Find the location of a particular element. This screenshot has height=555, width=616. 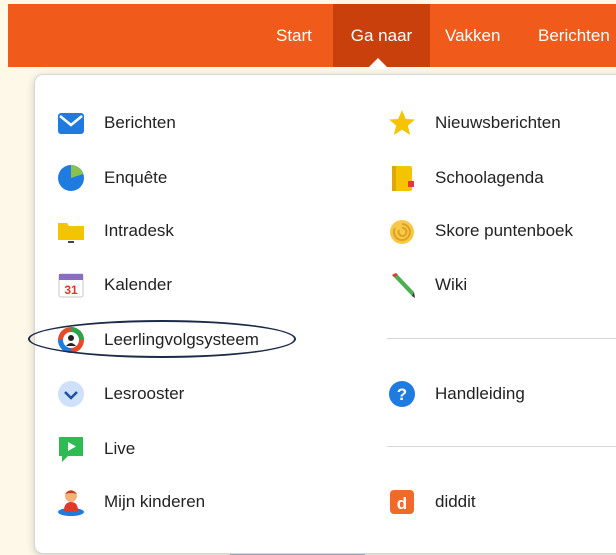

calendar-icon: 31 is located at coordinates (71, 285).